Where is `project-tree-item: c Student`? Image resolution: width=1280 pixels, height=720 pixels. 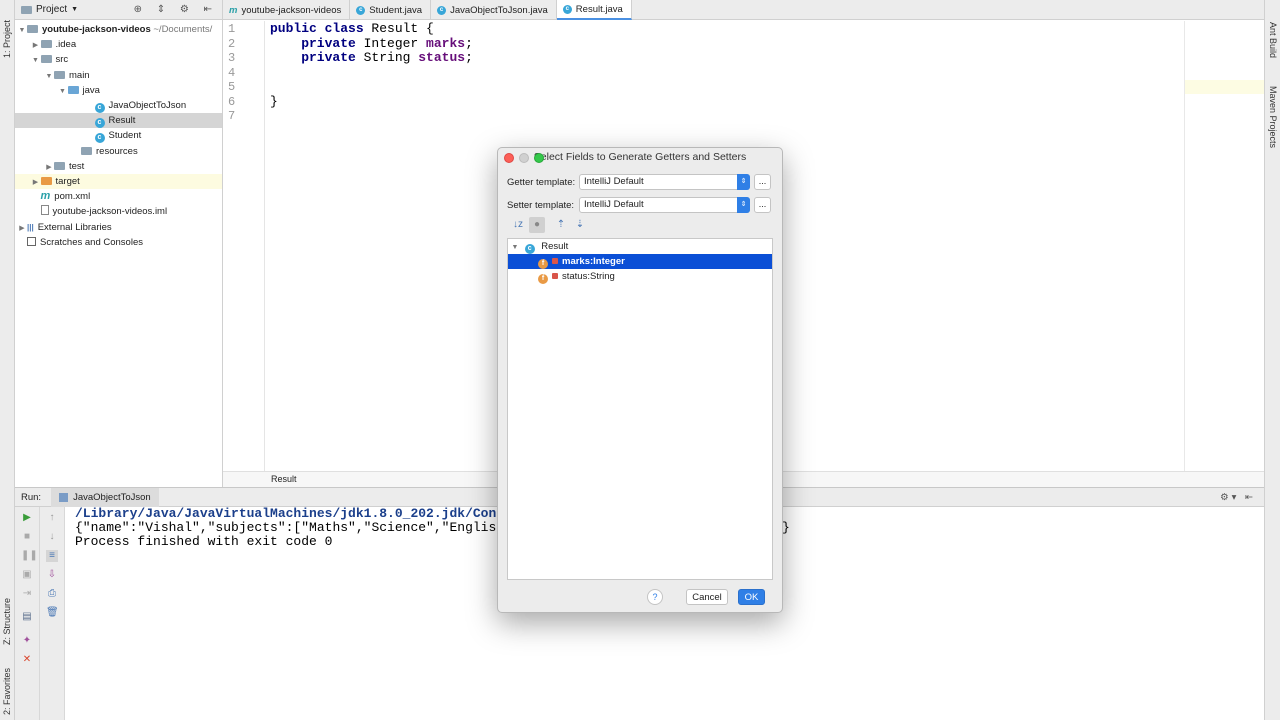 project-tree-item: c Student is located at coordinates (118, 136).